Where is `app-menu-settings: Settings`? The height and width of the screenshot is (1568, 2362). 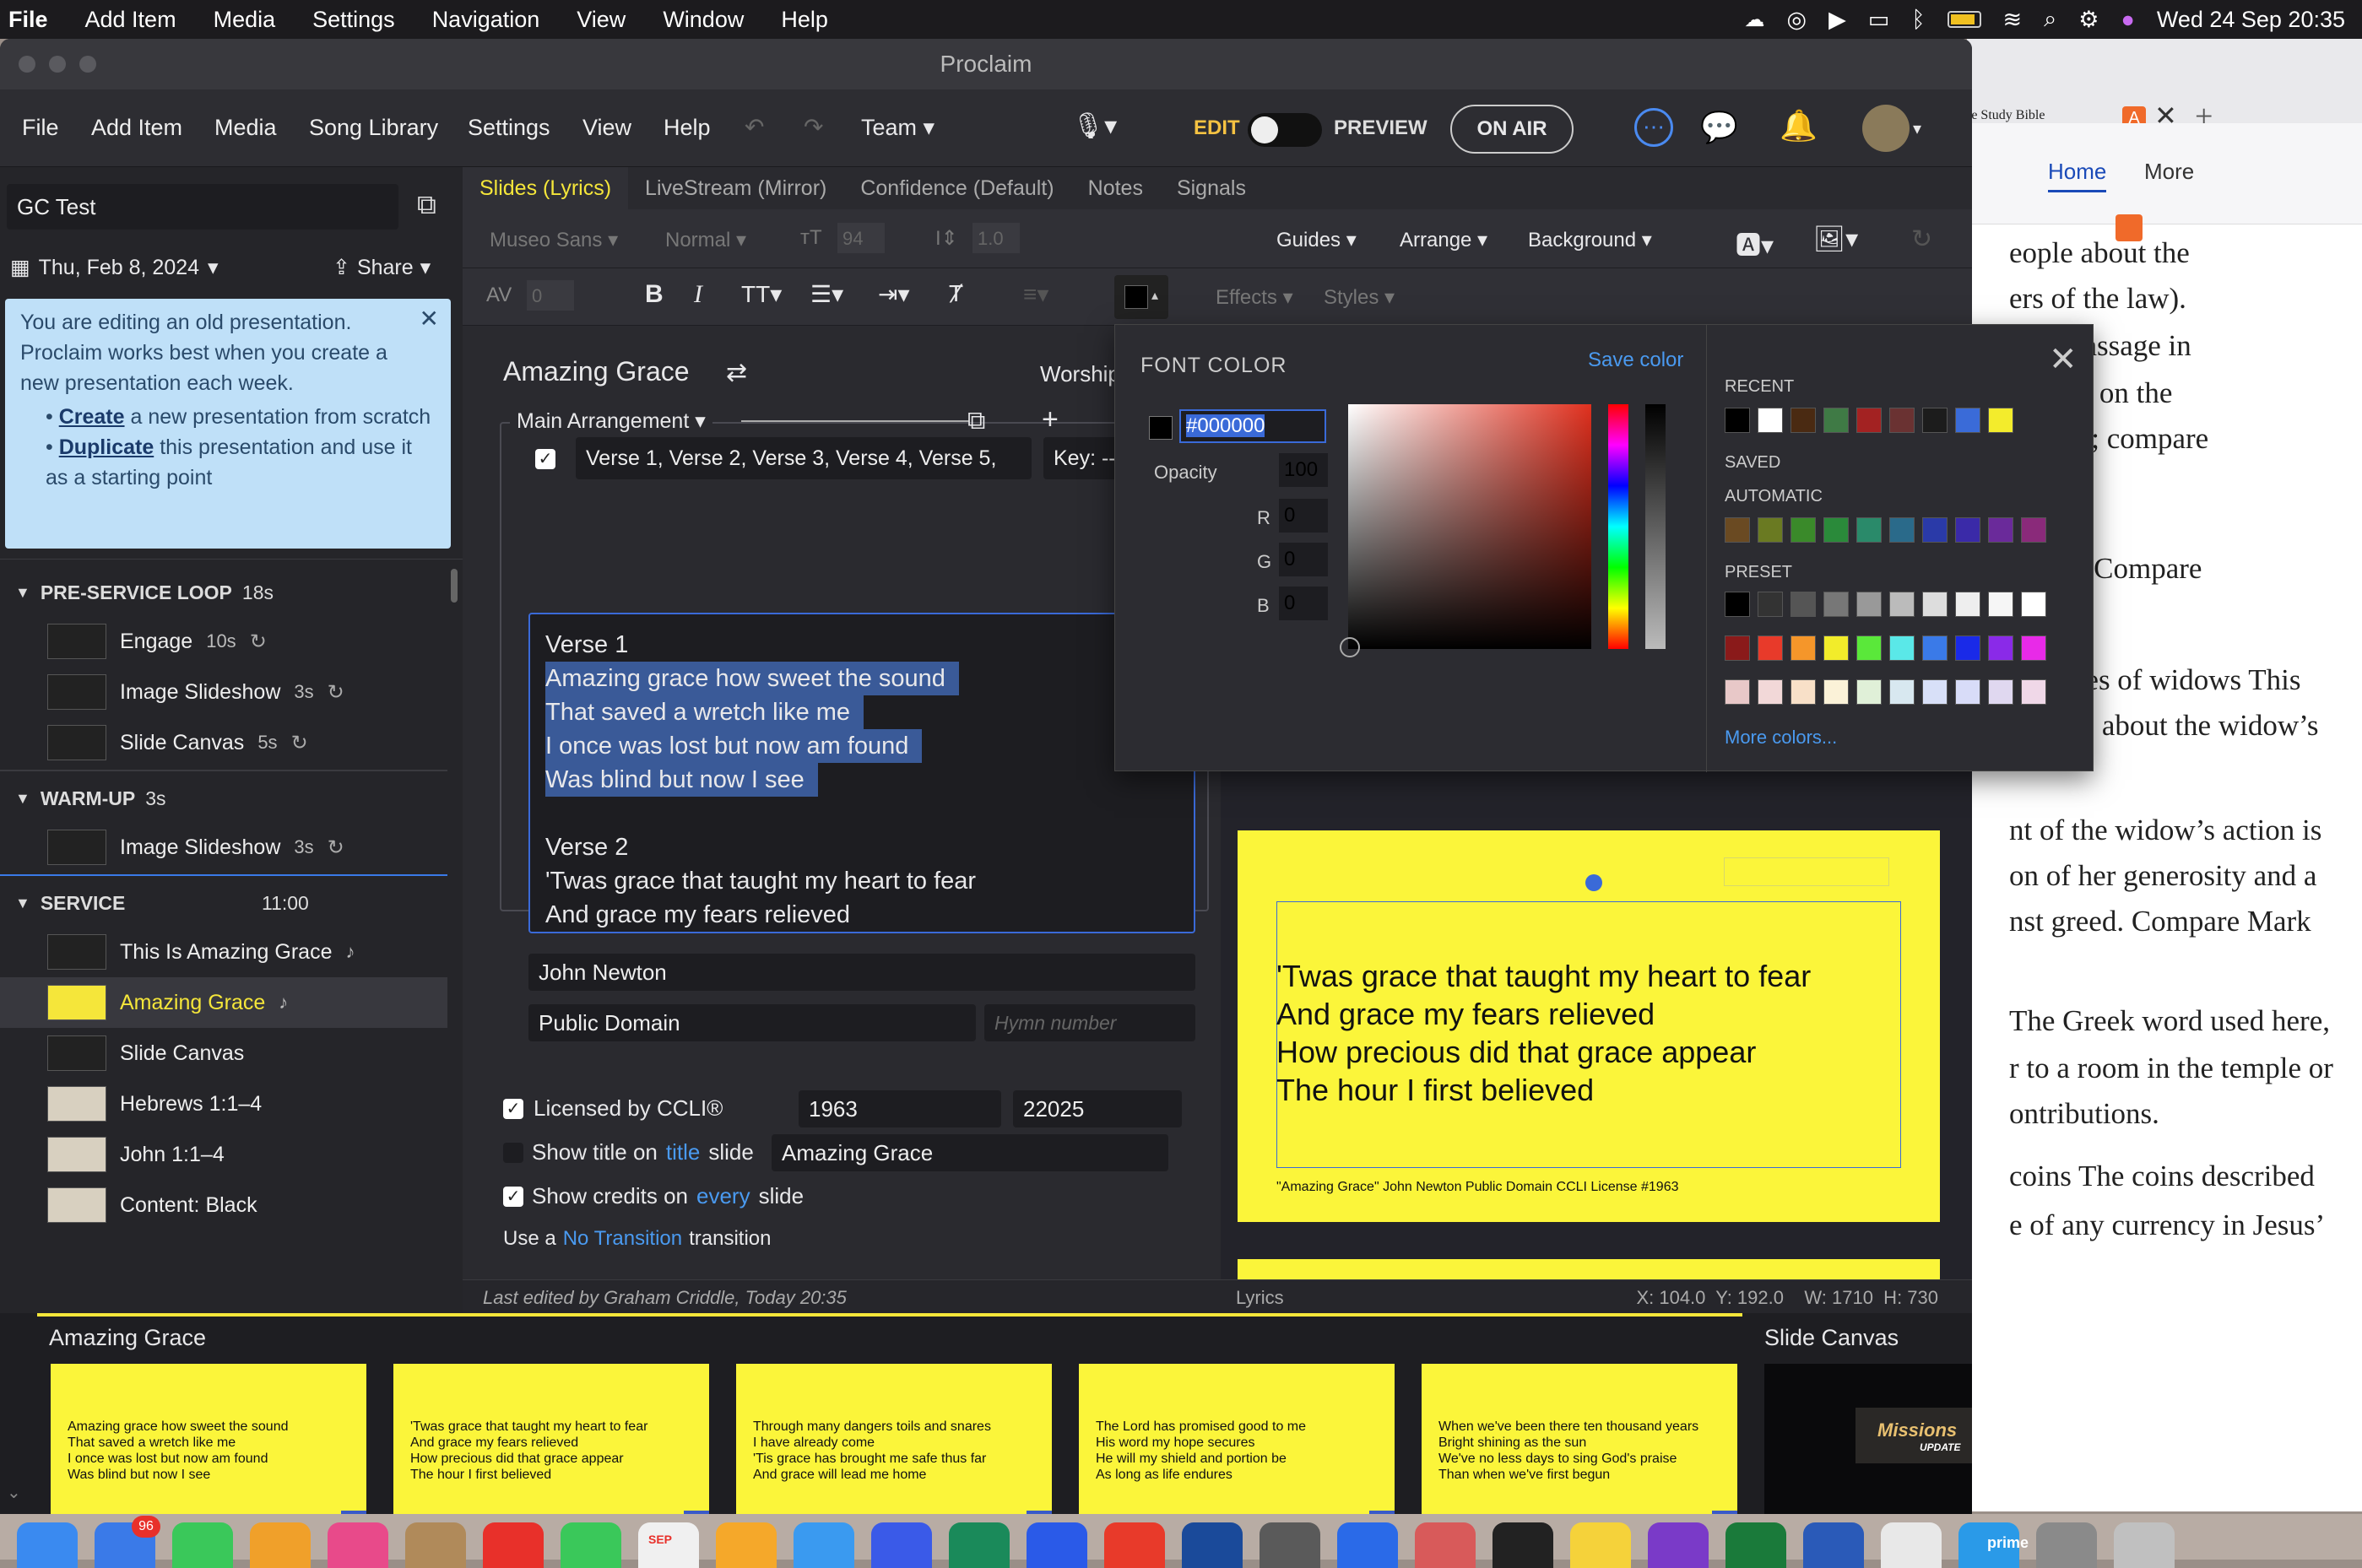 app-menu-settings: Settings is located at coordinates (509, 128).